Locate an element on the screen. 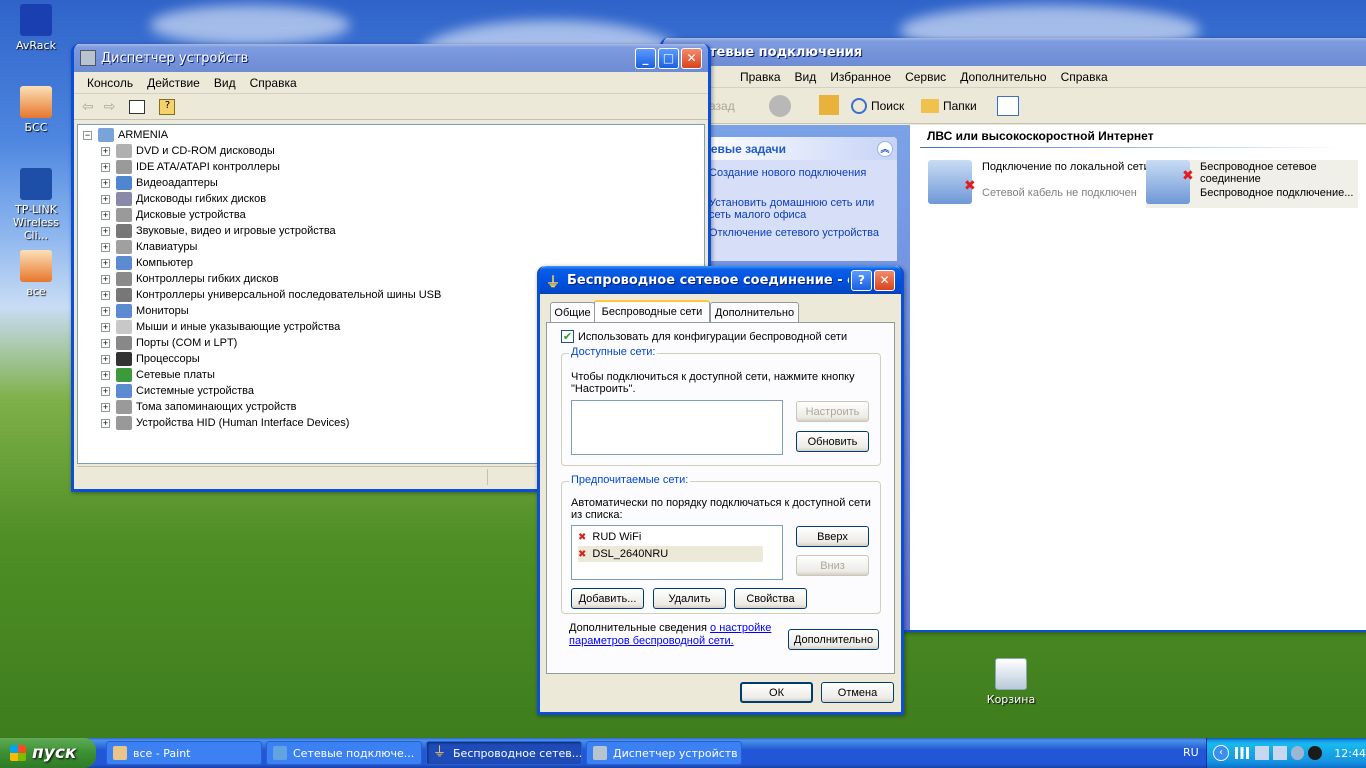 Image resolution: width=1366 pixels, height=768 pixels. network-connections-titlebar: тевые подключения is located at coordinates (1014, 52).